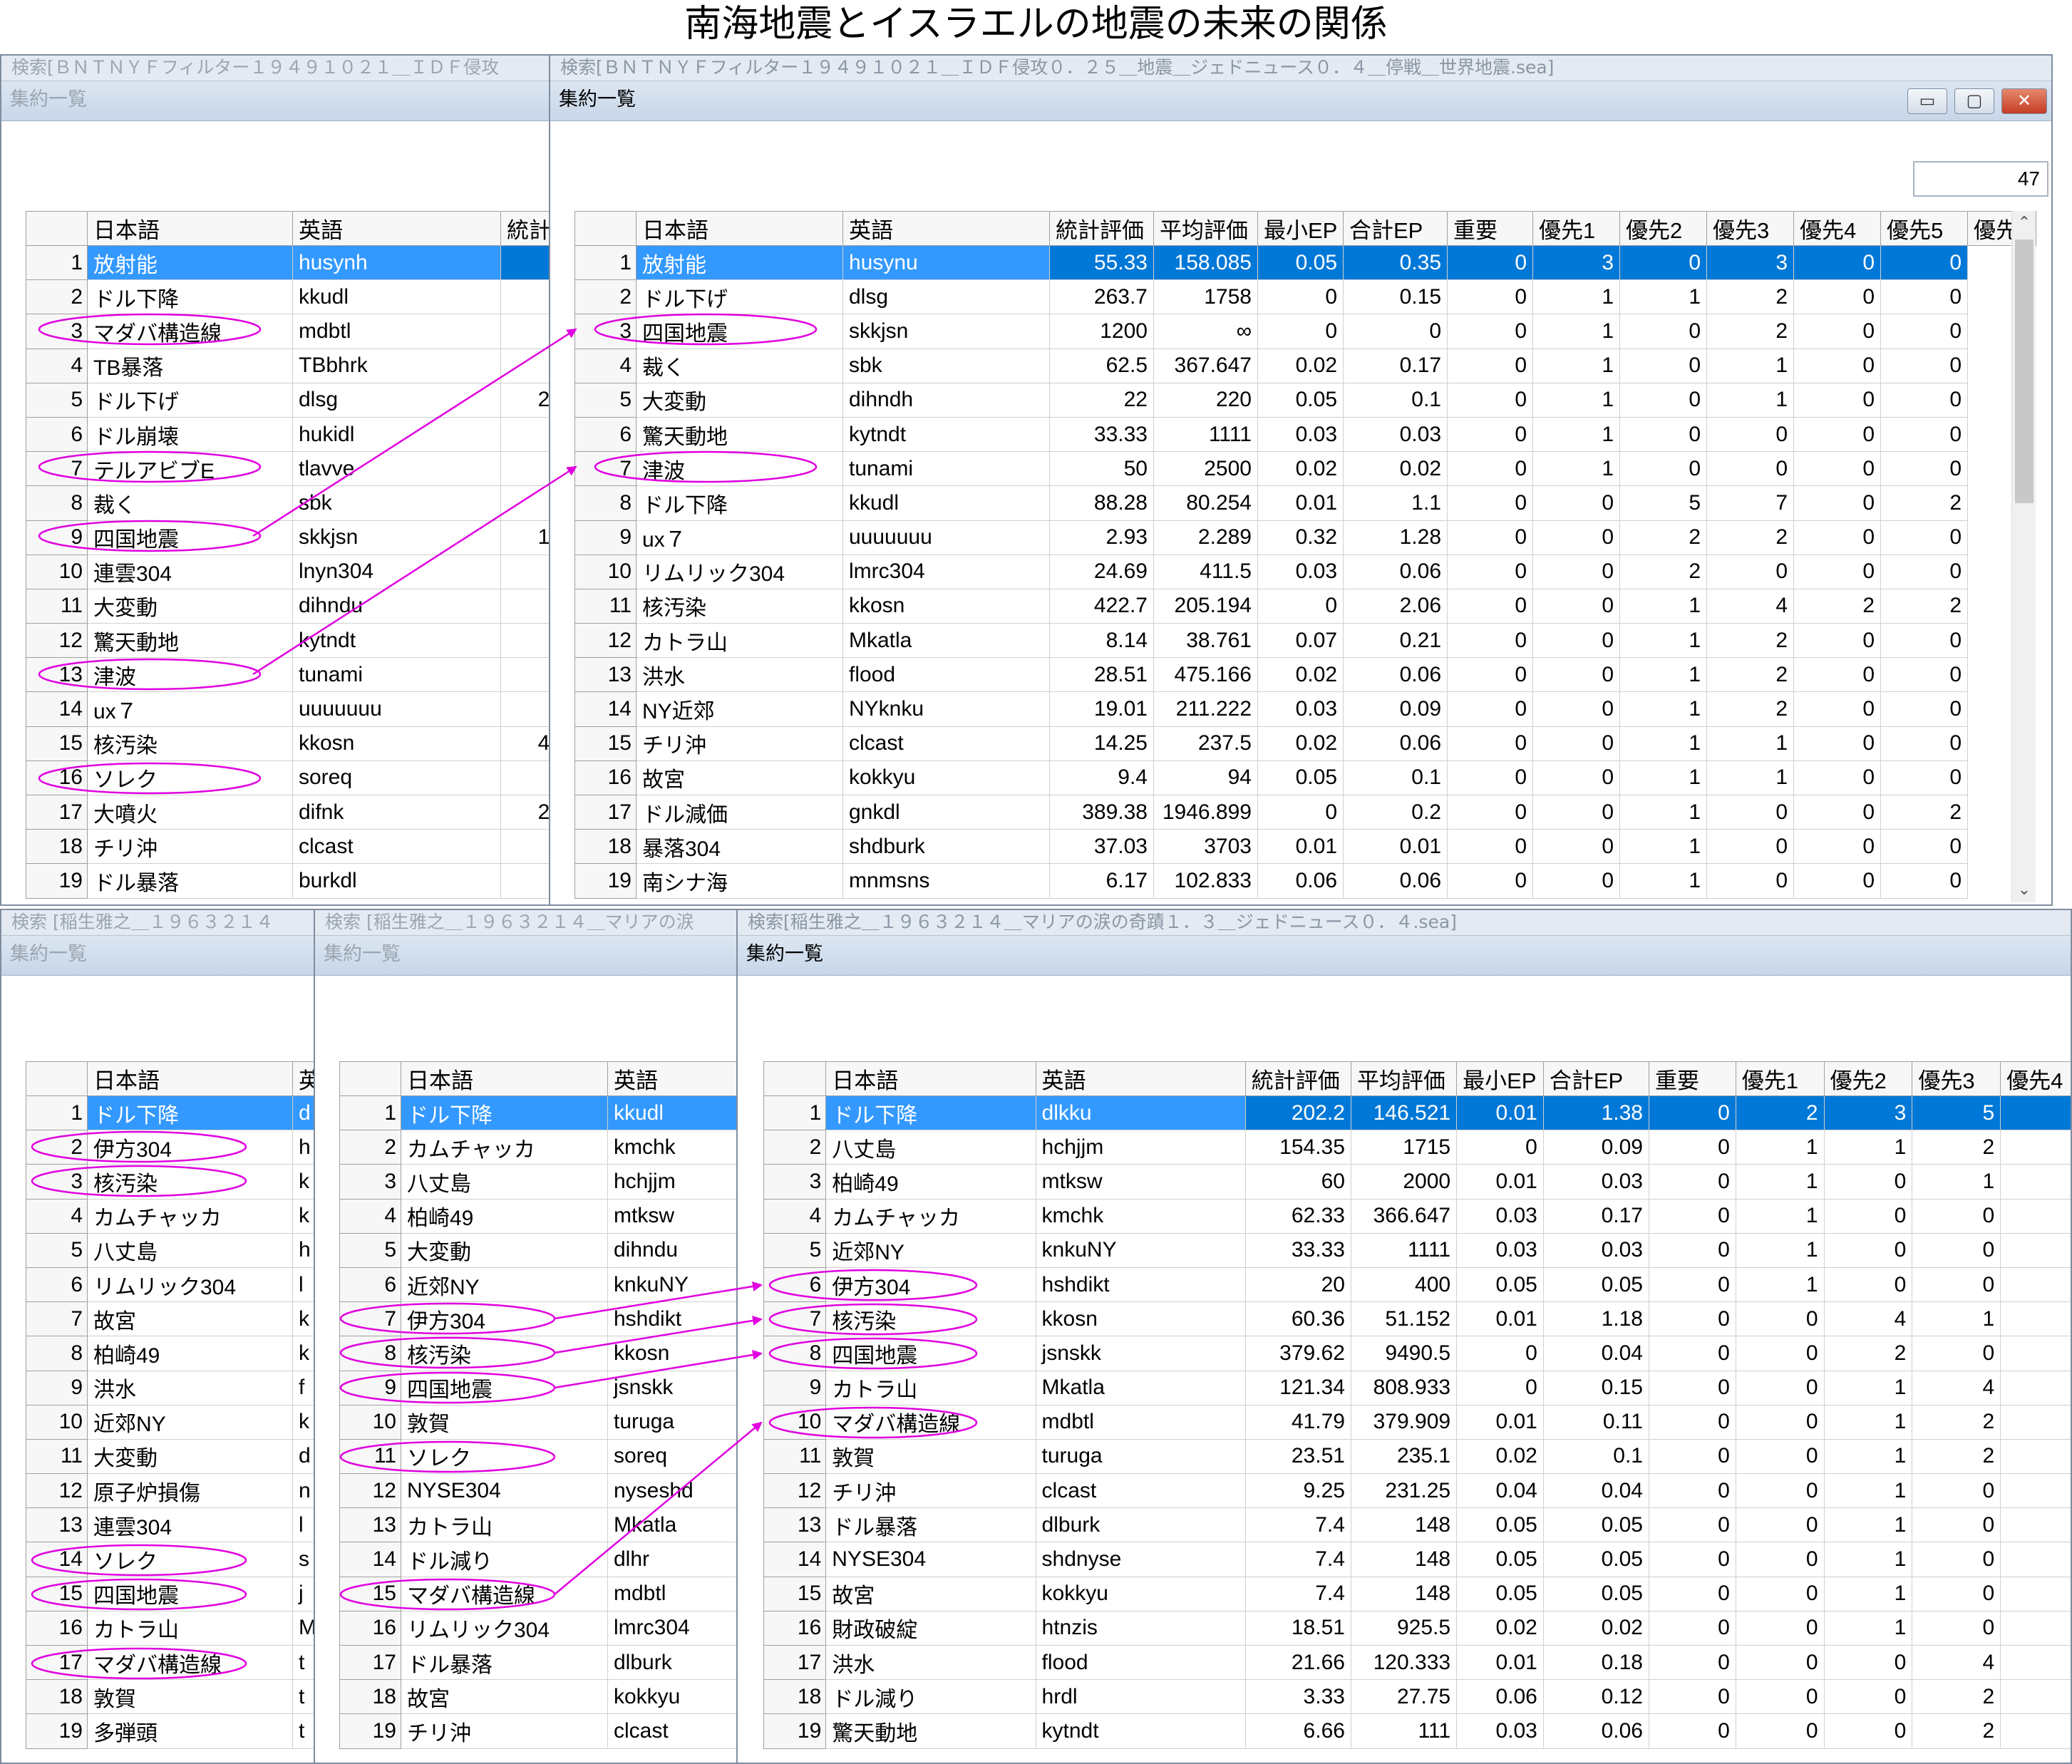 Image resolution: width=2072 pixels, height=1764 pixels. I want to click on table-row: 1放射能husynh5, so click(290, 262).